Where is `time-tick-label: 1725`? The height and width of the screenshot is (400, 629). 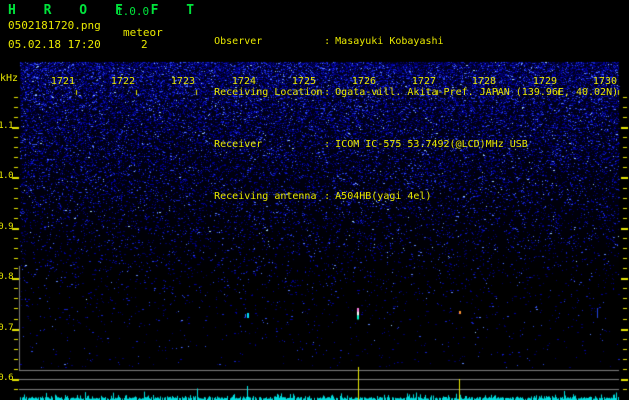
time-tick-label: 1725 is located at coordinates (303, 81).